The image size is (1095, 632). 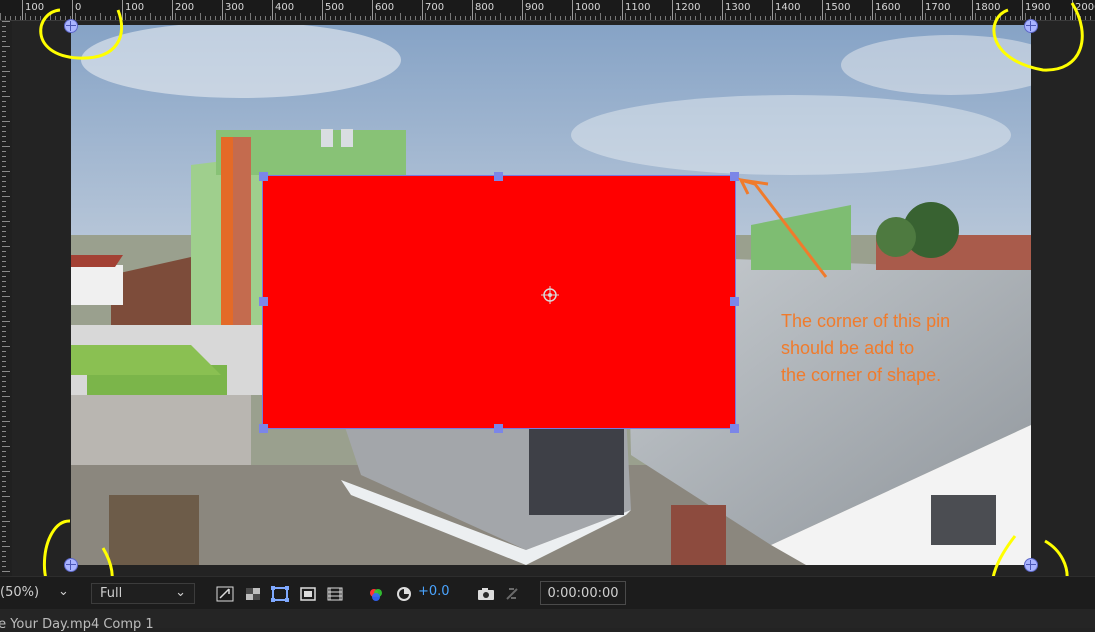 What do you see at coordinates (77, 624) in the screenshot?
I see `comp-tab: ke Your Day.mp4 Comp 1` at bounding box center [77, 624].